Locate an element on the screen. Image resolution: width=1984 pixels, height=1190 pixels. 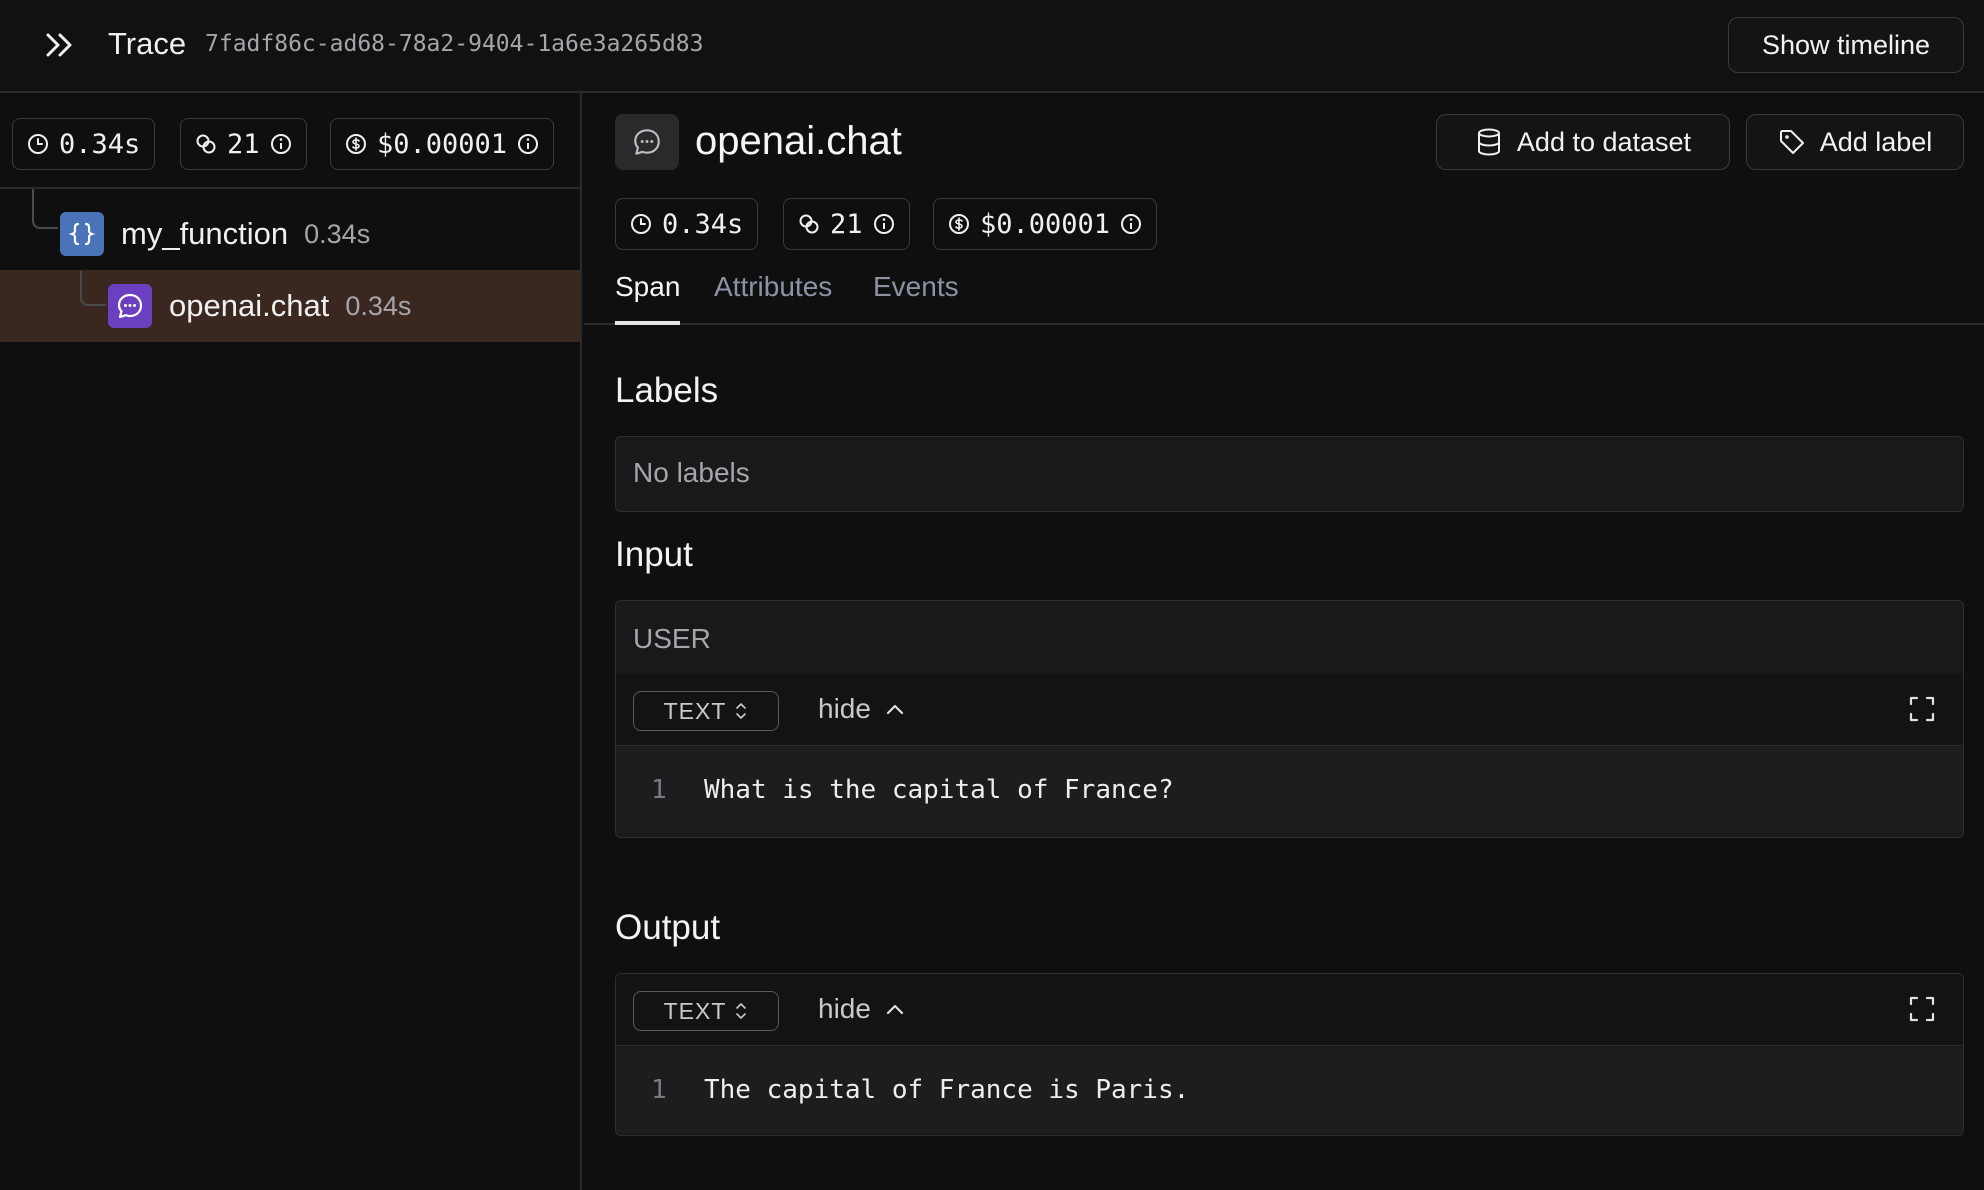
tab-span: Span is located at coordinates (648, 298).